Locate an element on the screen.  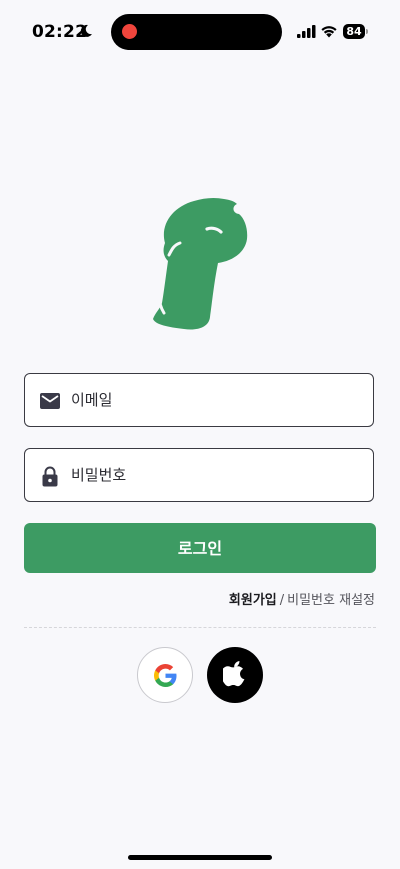
brand-logo is located at coordinates (200, 263).